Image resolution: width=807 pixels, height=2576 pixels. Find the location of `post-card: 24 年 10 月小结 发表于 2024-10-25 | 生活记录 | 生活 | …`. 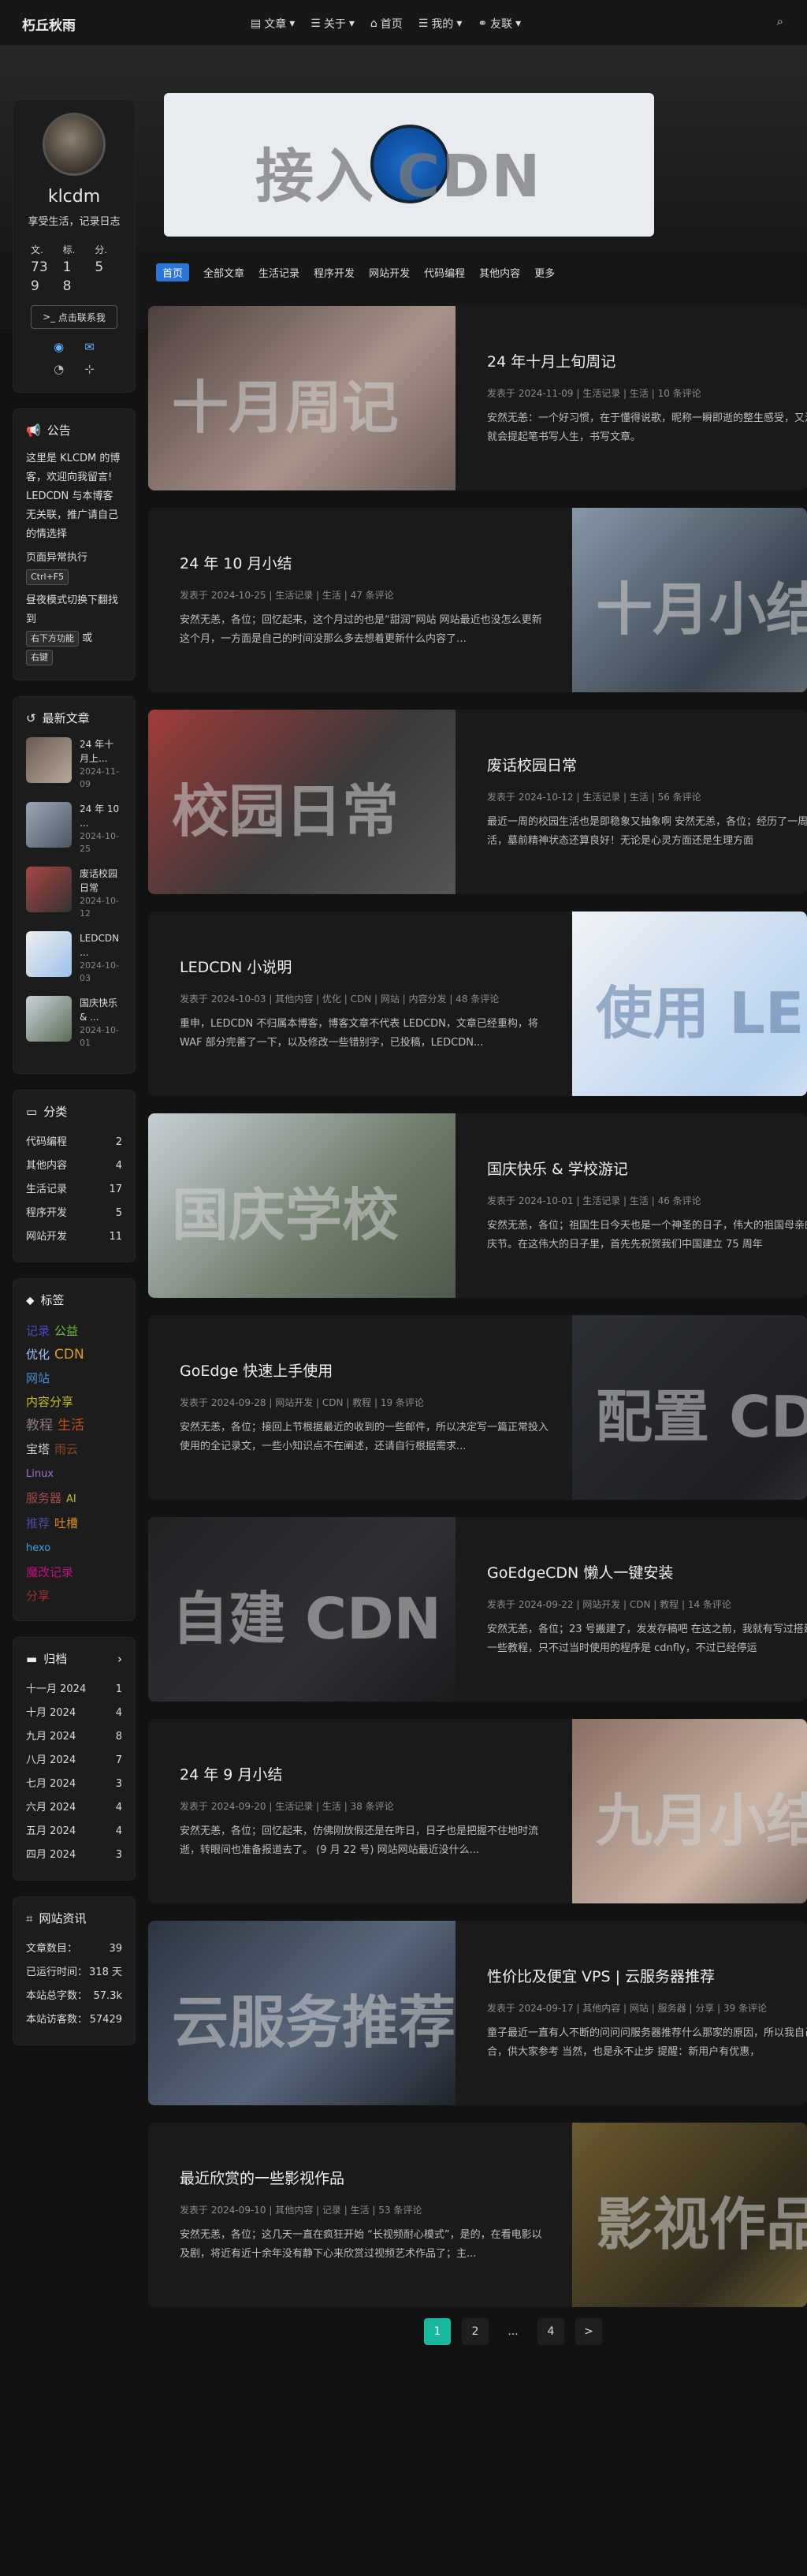

post-card: 24 年 10 月小结 发表于 2024-10-25 | 生活记录 | 生活 | … is located at coordinates (478, 600).